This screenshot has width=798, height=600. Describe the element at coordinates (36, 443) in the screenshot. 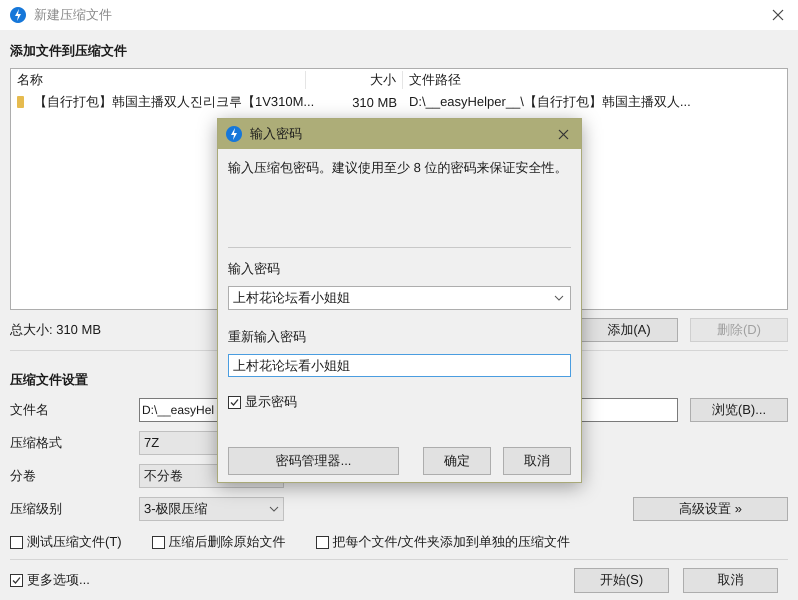

I see `field-label: 压缩格式` at that location.